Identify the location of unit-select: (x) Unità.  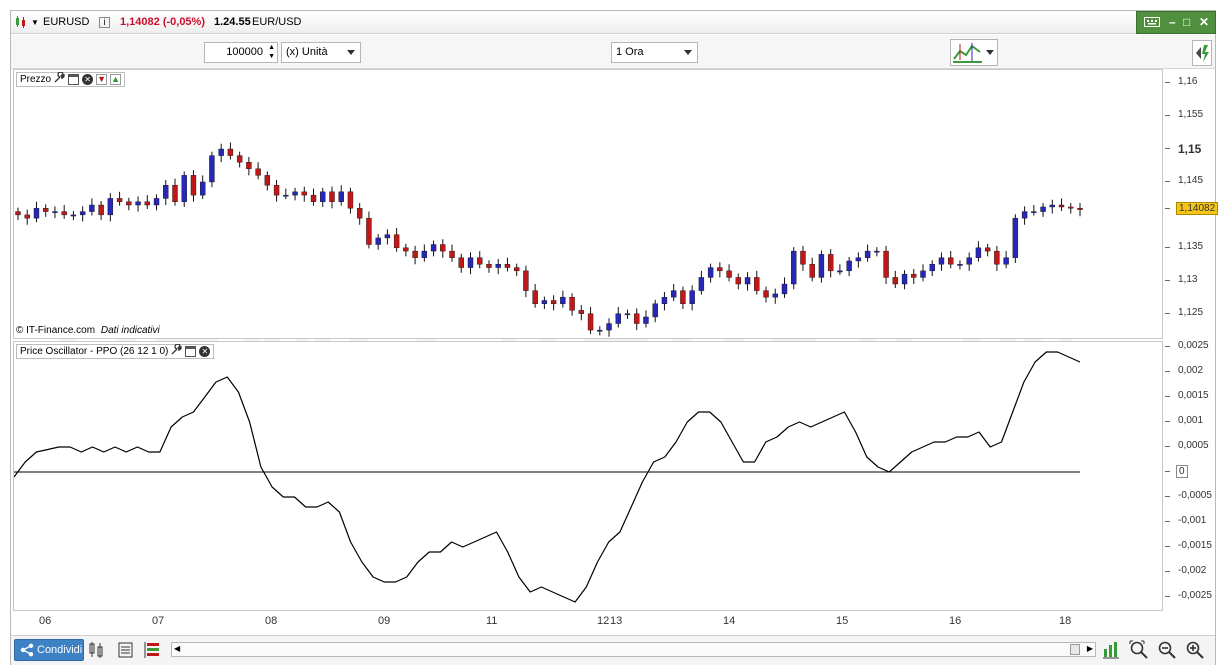
(321, 52).